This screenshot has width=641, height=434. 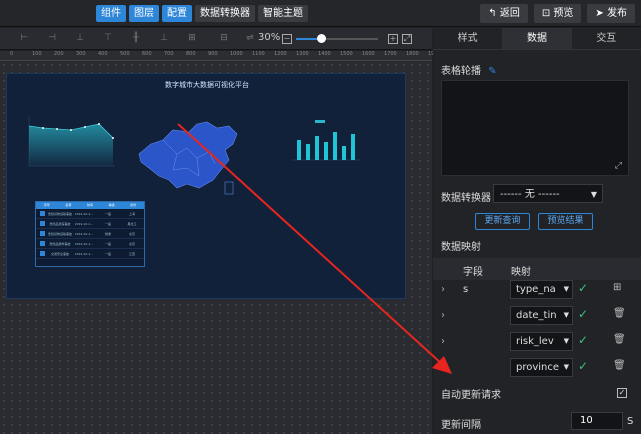 I want to click on tab-style: 样式, so click(x=467, y=38).